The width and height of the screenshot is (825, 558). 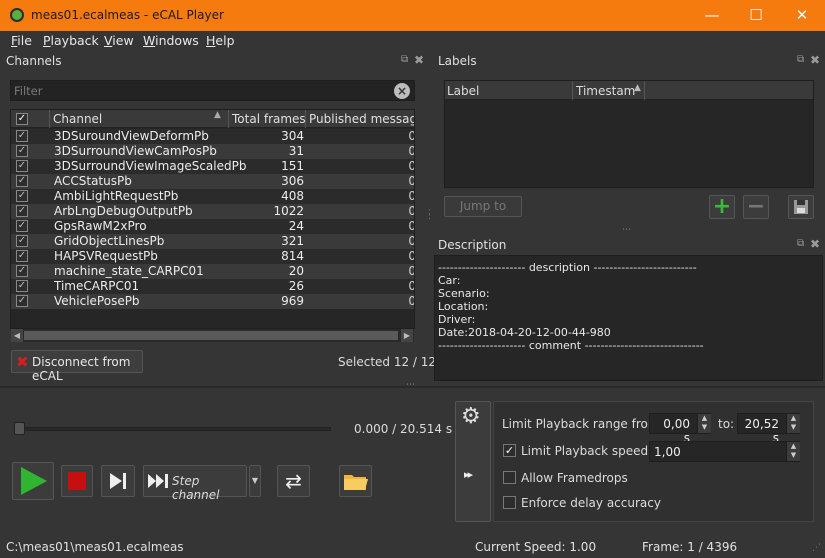 What do you see at coordinates (212, 301) in the screenshot?
I see `table-row: ✓ VehiclePosePb 969 0` at bounding box center [212, 301].